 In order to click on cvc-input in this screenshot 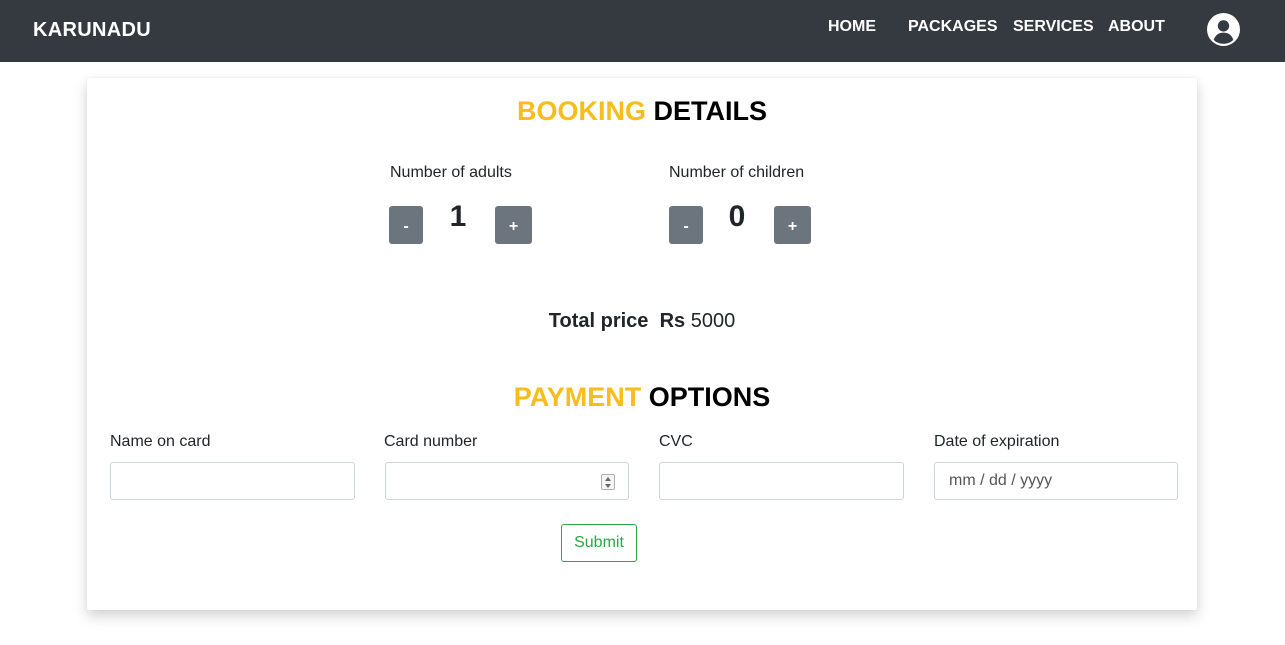, I will do `click(781, 481)`.